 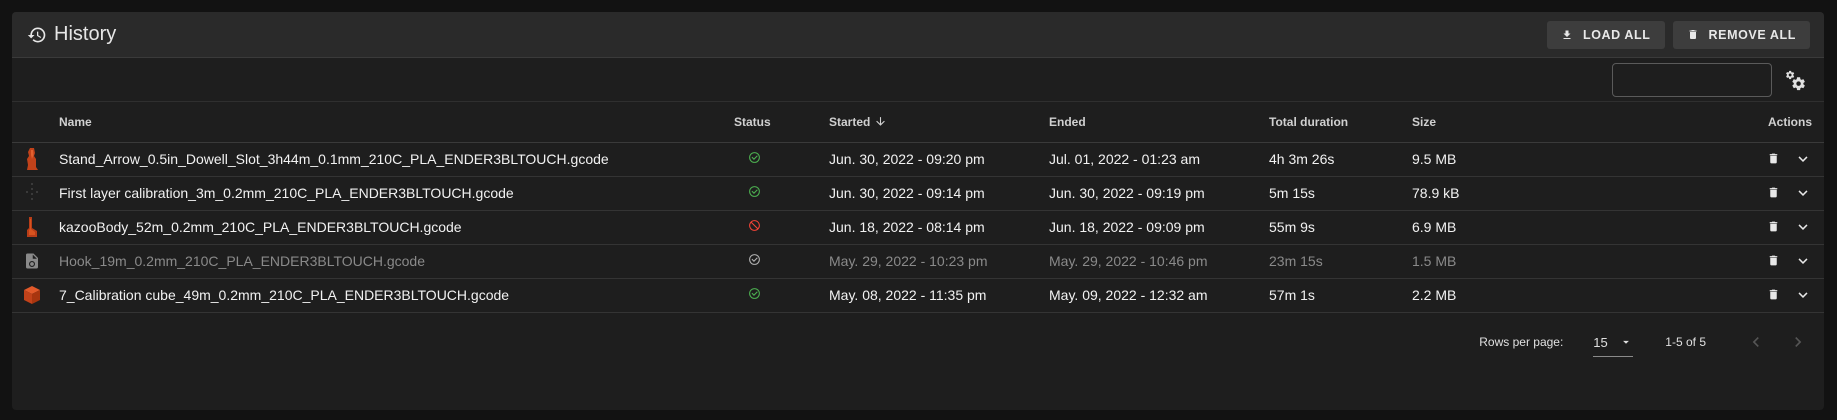 I want to click on file-missing-icon, so click(x=32, y=261).